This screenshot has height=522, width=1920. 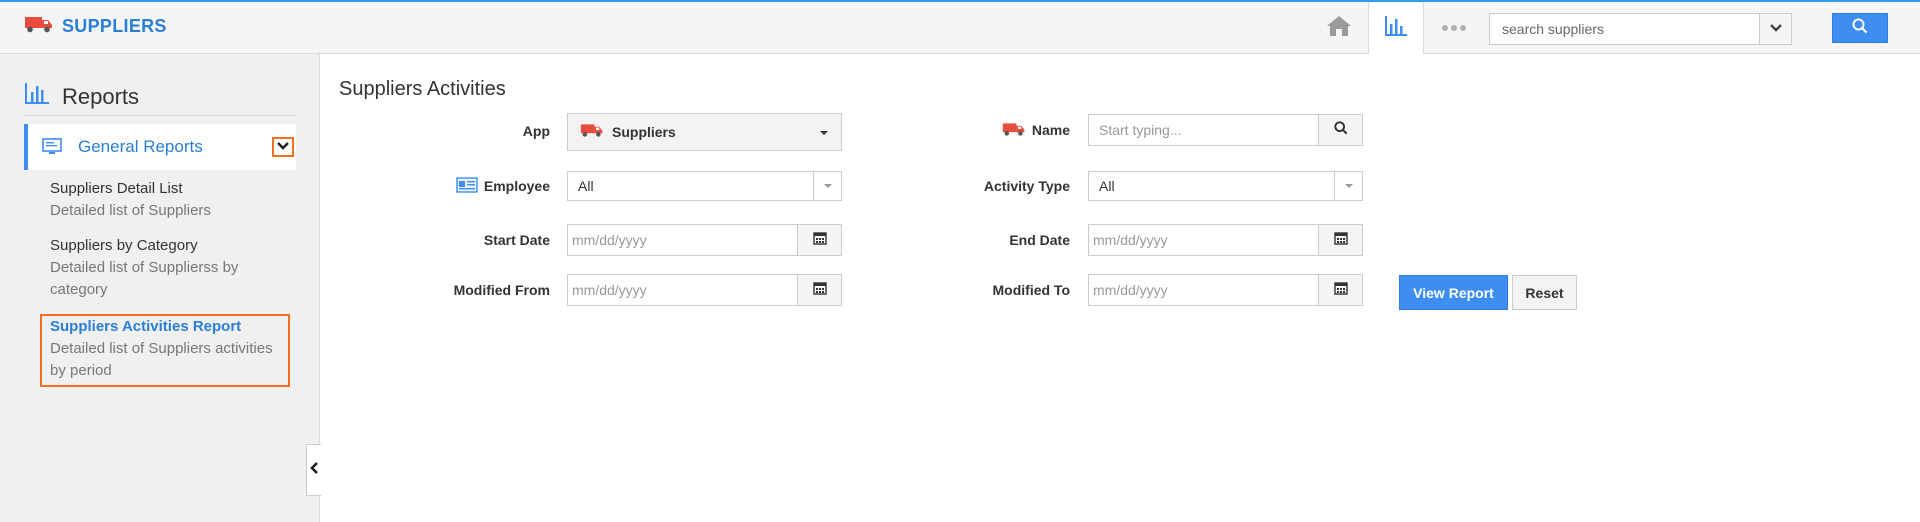 I want to click on activity-type-label: Activity Type, so click(x=1026, y=186).